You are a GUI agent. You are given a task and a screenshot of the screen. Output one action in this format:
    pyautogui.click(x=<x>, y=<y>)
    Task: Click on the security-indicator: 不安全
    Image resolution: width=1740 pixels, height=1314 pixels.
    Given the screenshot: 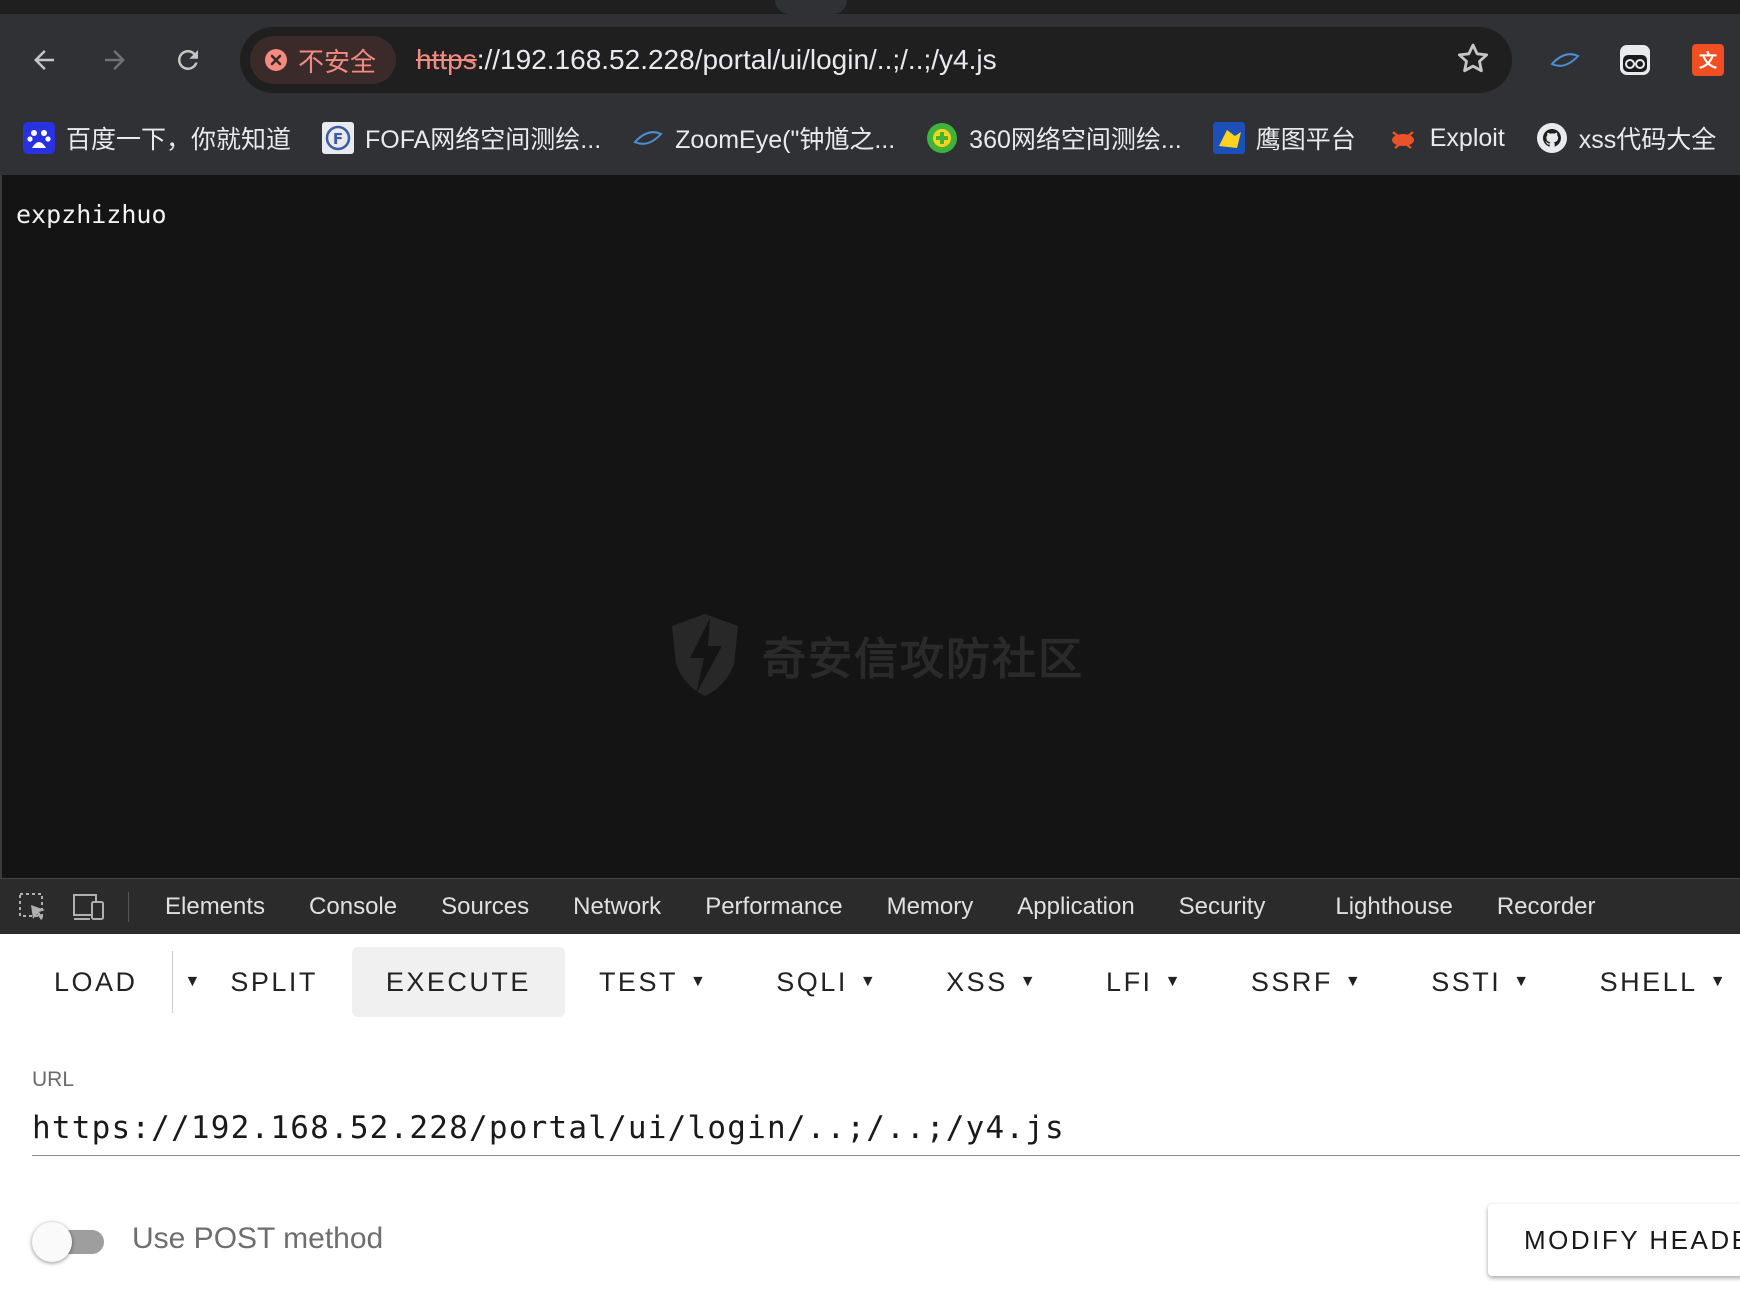 What is the action you would take?
    pyautogui.click(x=323, y=60)
    